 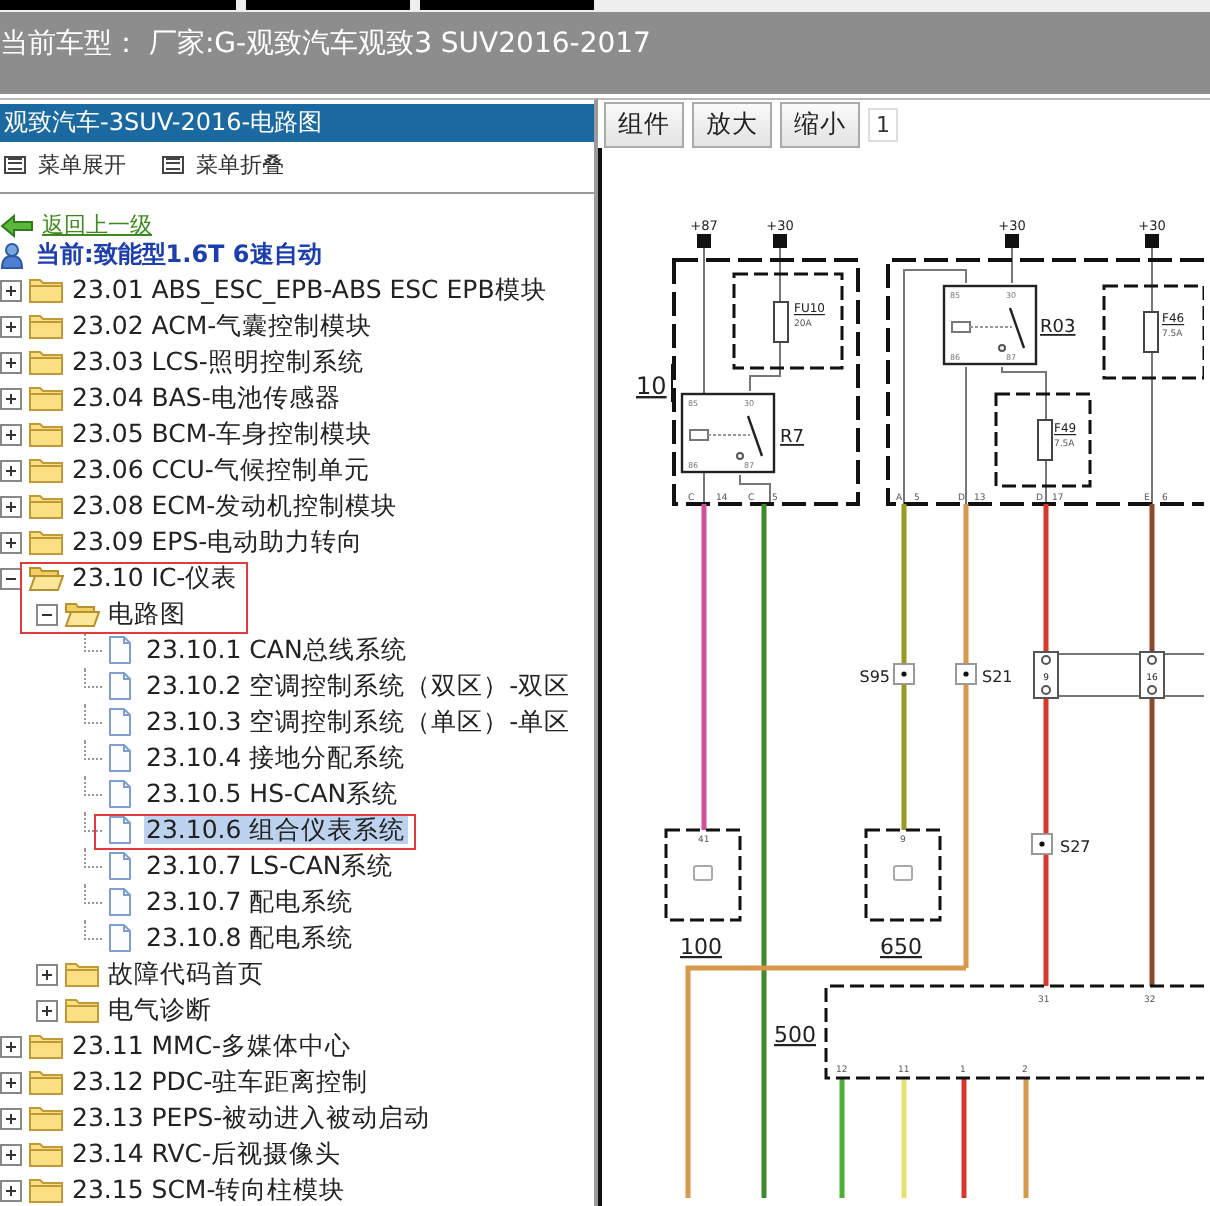 What do you see at coordinates (276, 830) in the screenshot?
I see `tree-item: 23.10.6 组合仪表系统` at bounding box center [276, 830].